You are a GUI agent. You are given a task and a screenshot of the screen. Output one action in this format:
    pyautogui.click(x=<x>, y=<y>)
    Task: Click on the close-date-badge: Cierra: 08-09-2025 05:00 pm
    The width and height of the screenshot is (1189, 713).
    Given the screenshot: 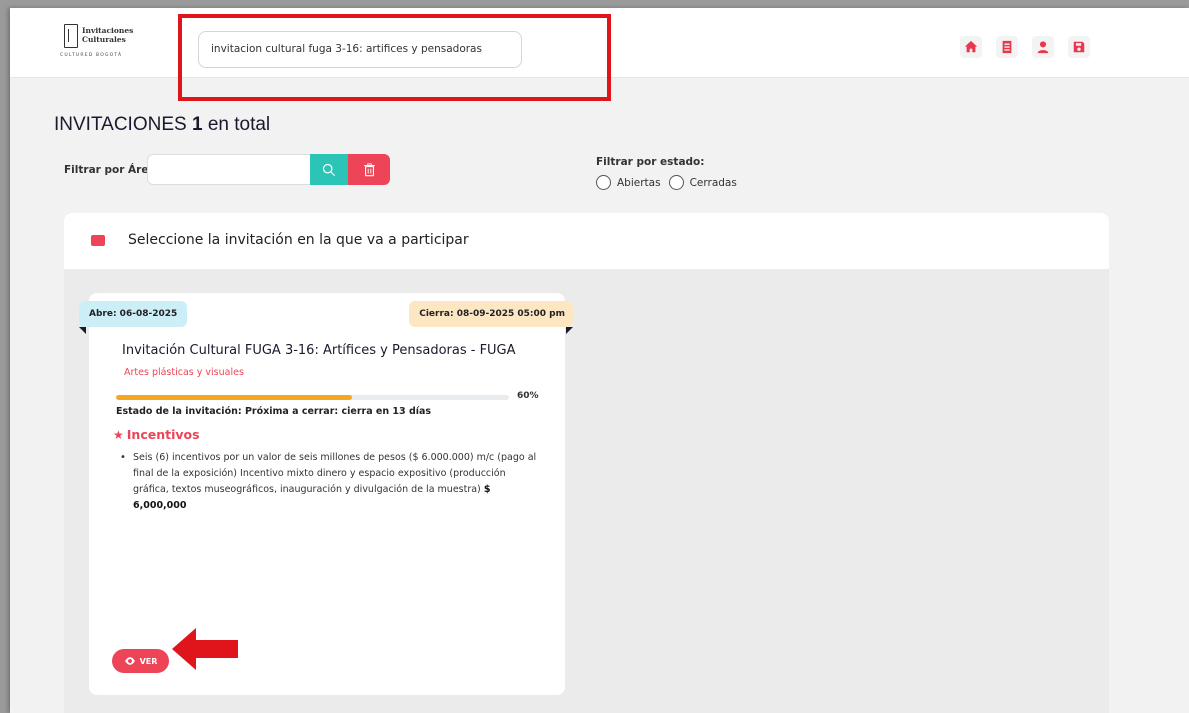 What is the action you would take?
    pyautogui.click(x=491, y=314)
    